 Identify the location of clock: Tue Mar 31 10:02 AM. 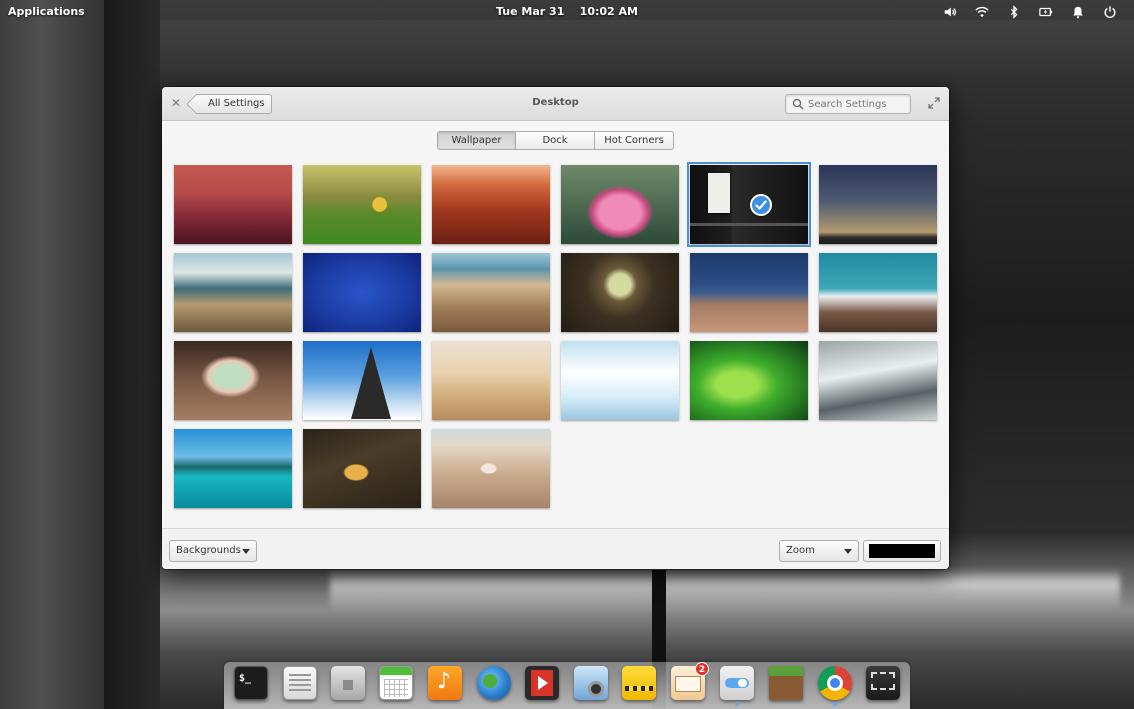
(567, 11).